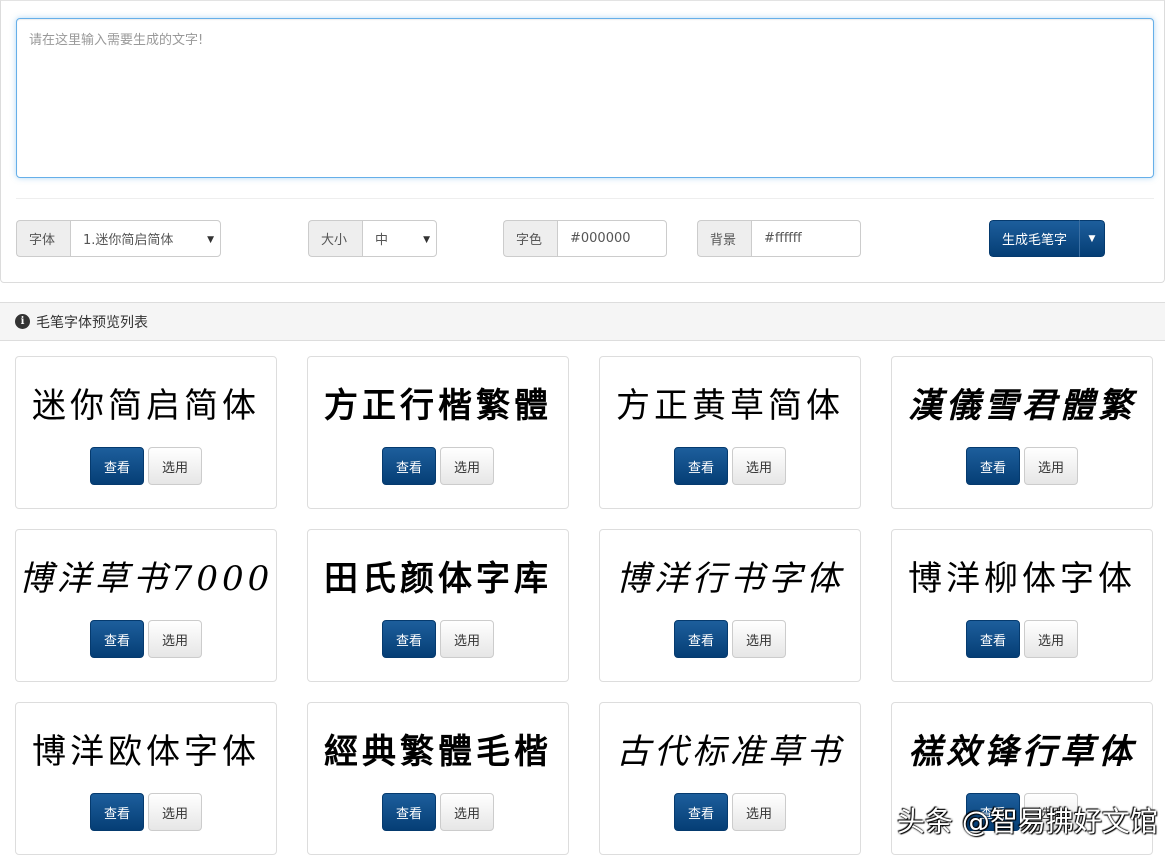 Image resolution: width=1165 pixels, height=861 pixels. What do you see at coordinates (22, 321) in the screenshot?
I see `info-icon: i` at bounding box center [22, 321].